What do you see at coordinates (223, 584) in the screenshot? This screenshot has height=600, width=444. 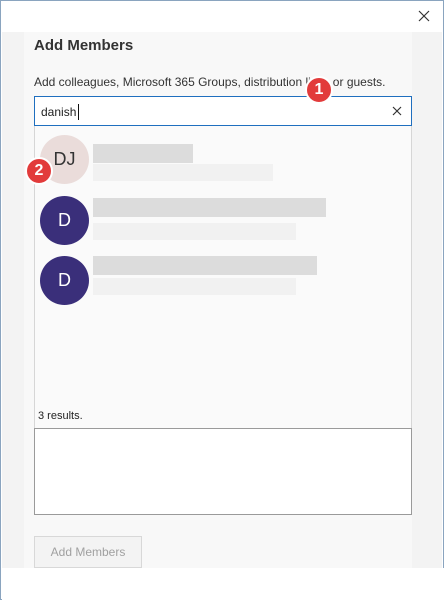 I see `bottom-strip` at bounding box center [223, 584].